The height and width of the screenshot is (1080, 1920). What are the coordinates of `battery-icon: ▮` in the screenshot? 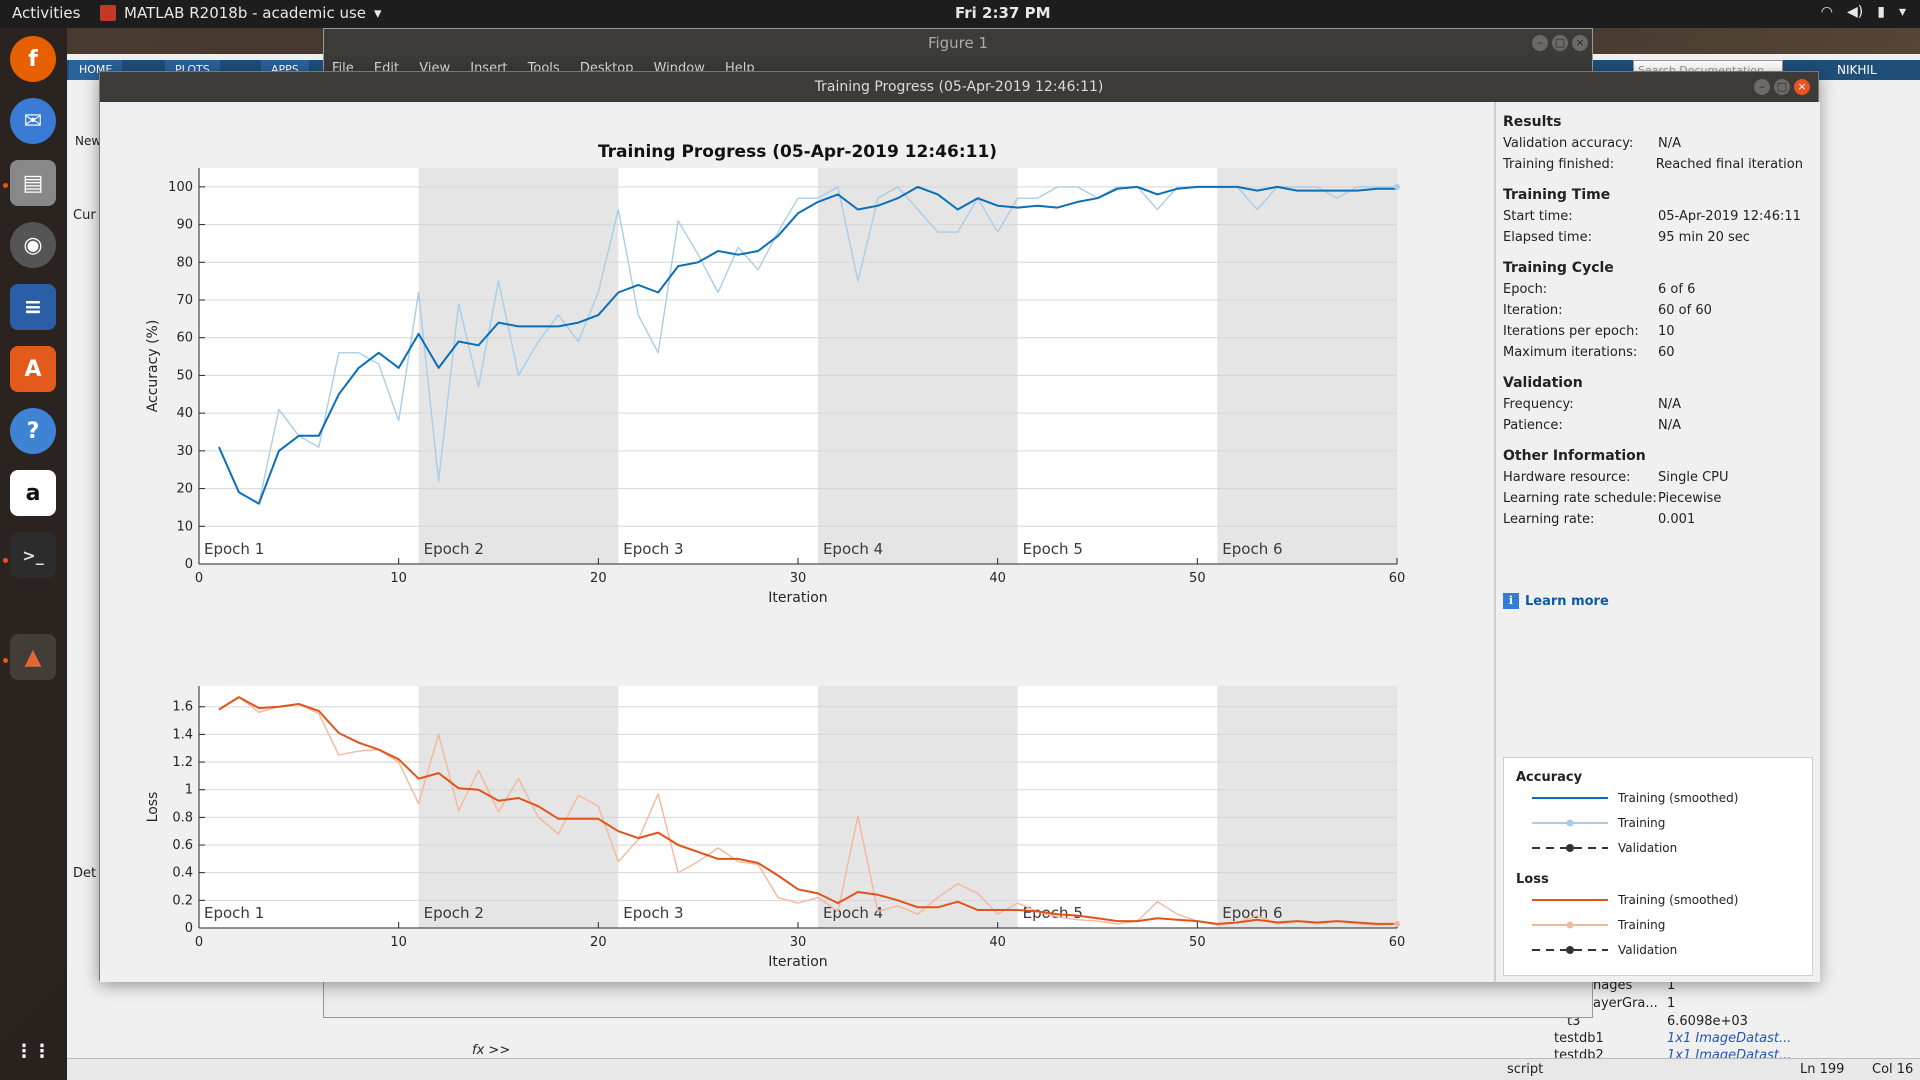 It's located at (1881, 12).